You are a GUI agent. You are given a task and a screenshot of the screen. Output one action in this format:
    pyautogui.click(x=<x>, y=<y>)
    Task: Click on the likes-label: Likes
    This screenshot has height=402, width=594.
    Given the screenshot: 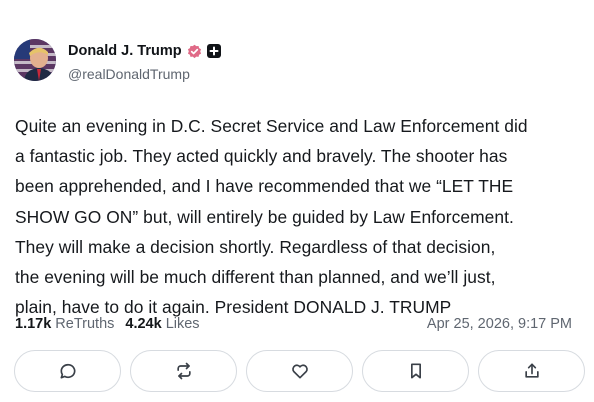 What is the action you would take?
    pyautogui.click(x=183, y=324)
    